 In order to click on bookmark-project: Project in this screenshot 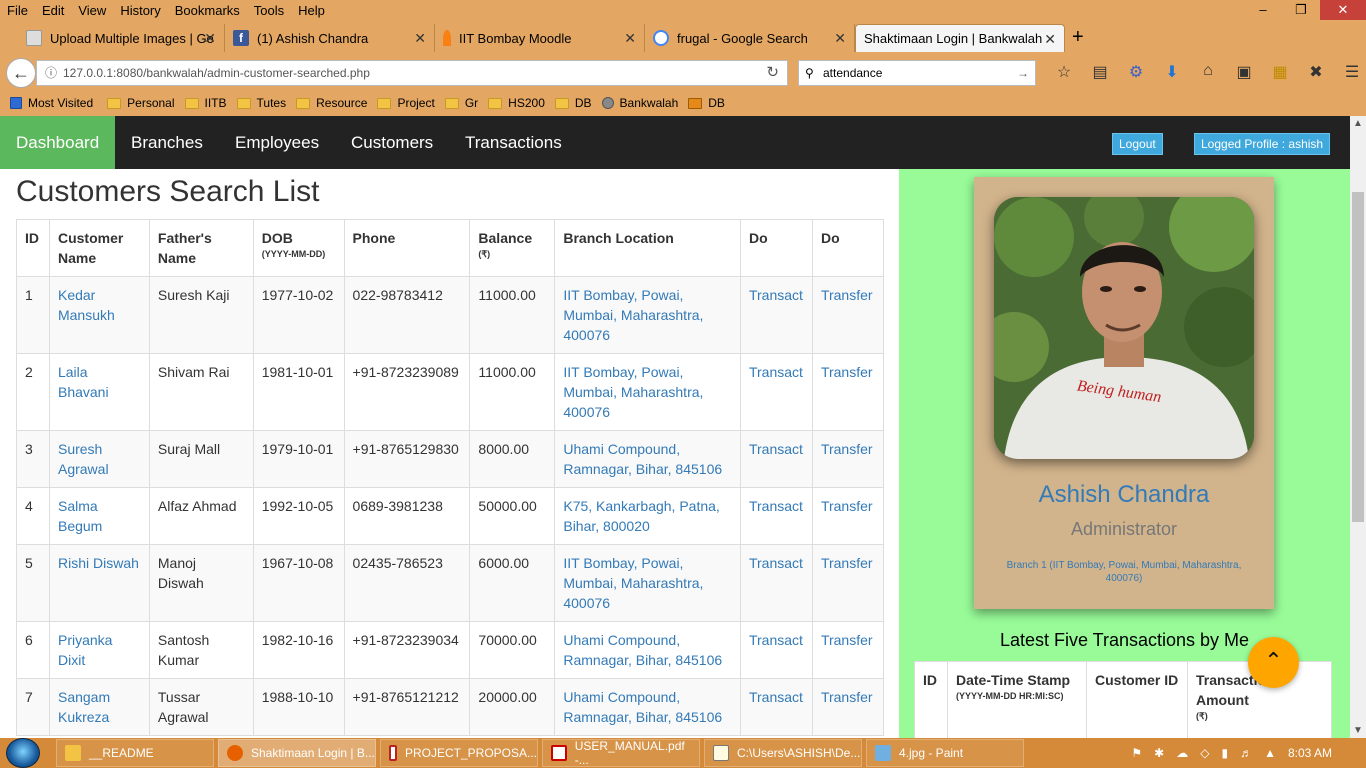, I will do `click(406, 103)`.